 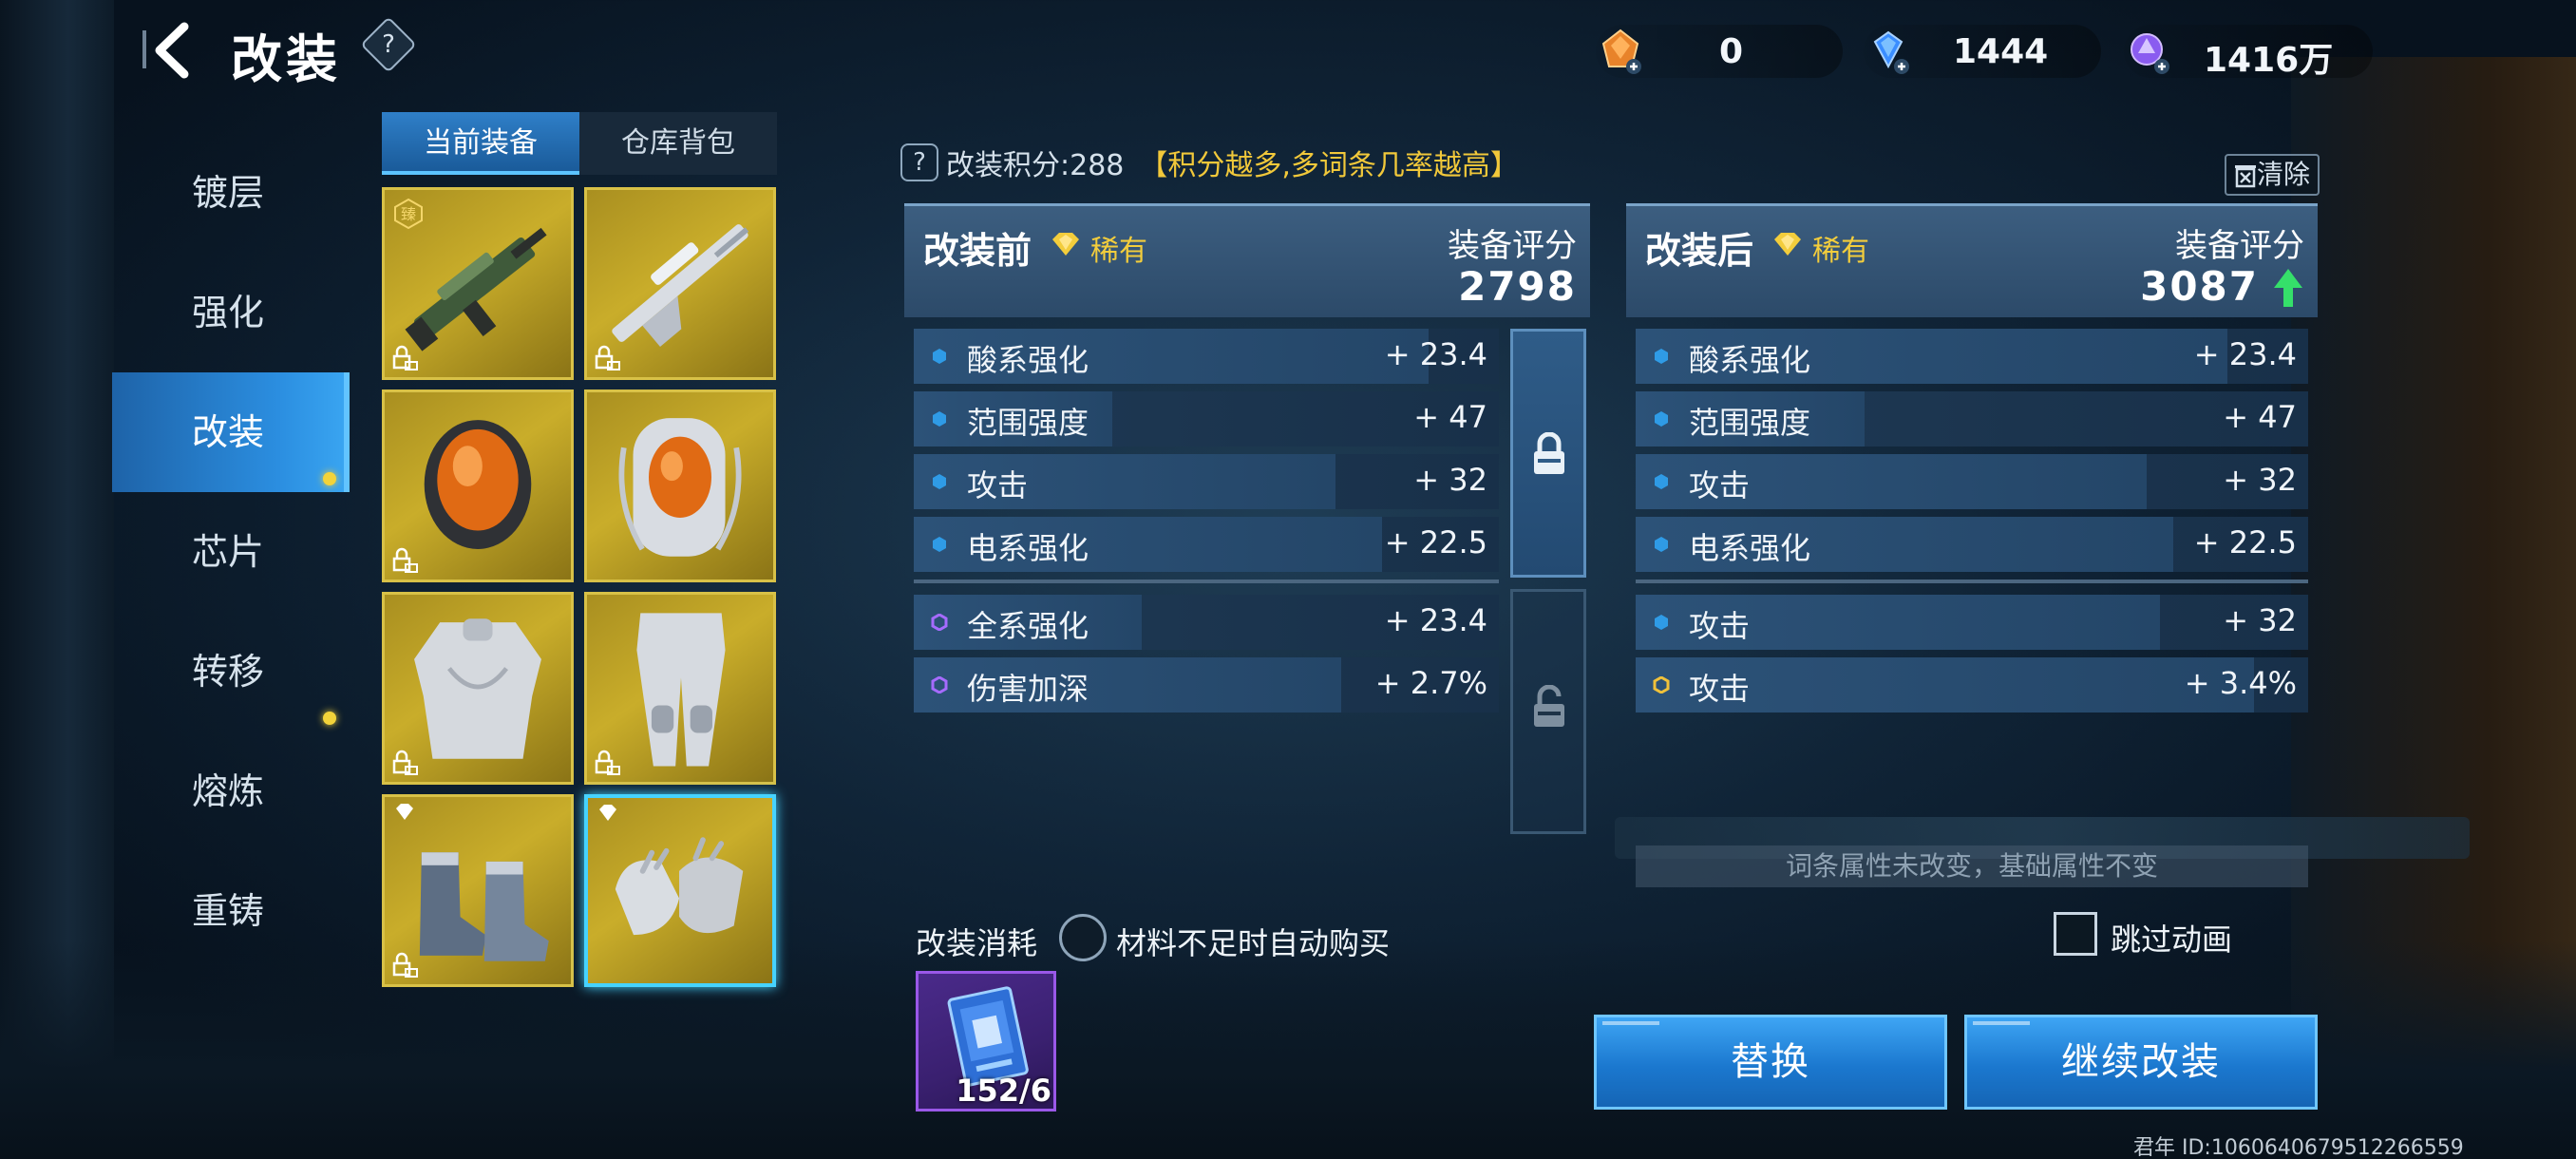 I want to click on attribute-row: 电系强化 + 22.5, so click(x=1972, y=544).